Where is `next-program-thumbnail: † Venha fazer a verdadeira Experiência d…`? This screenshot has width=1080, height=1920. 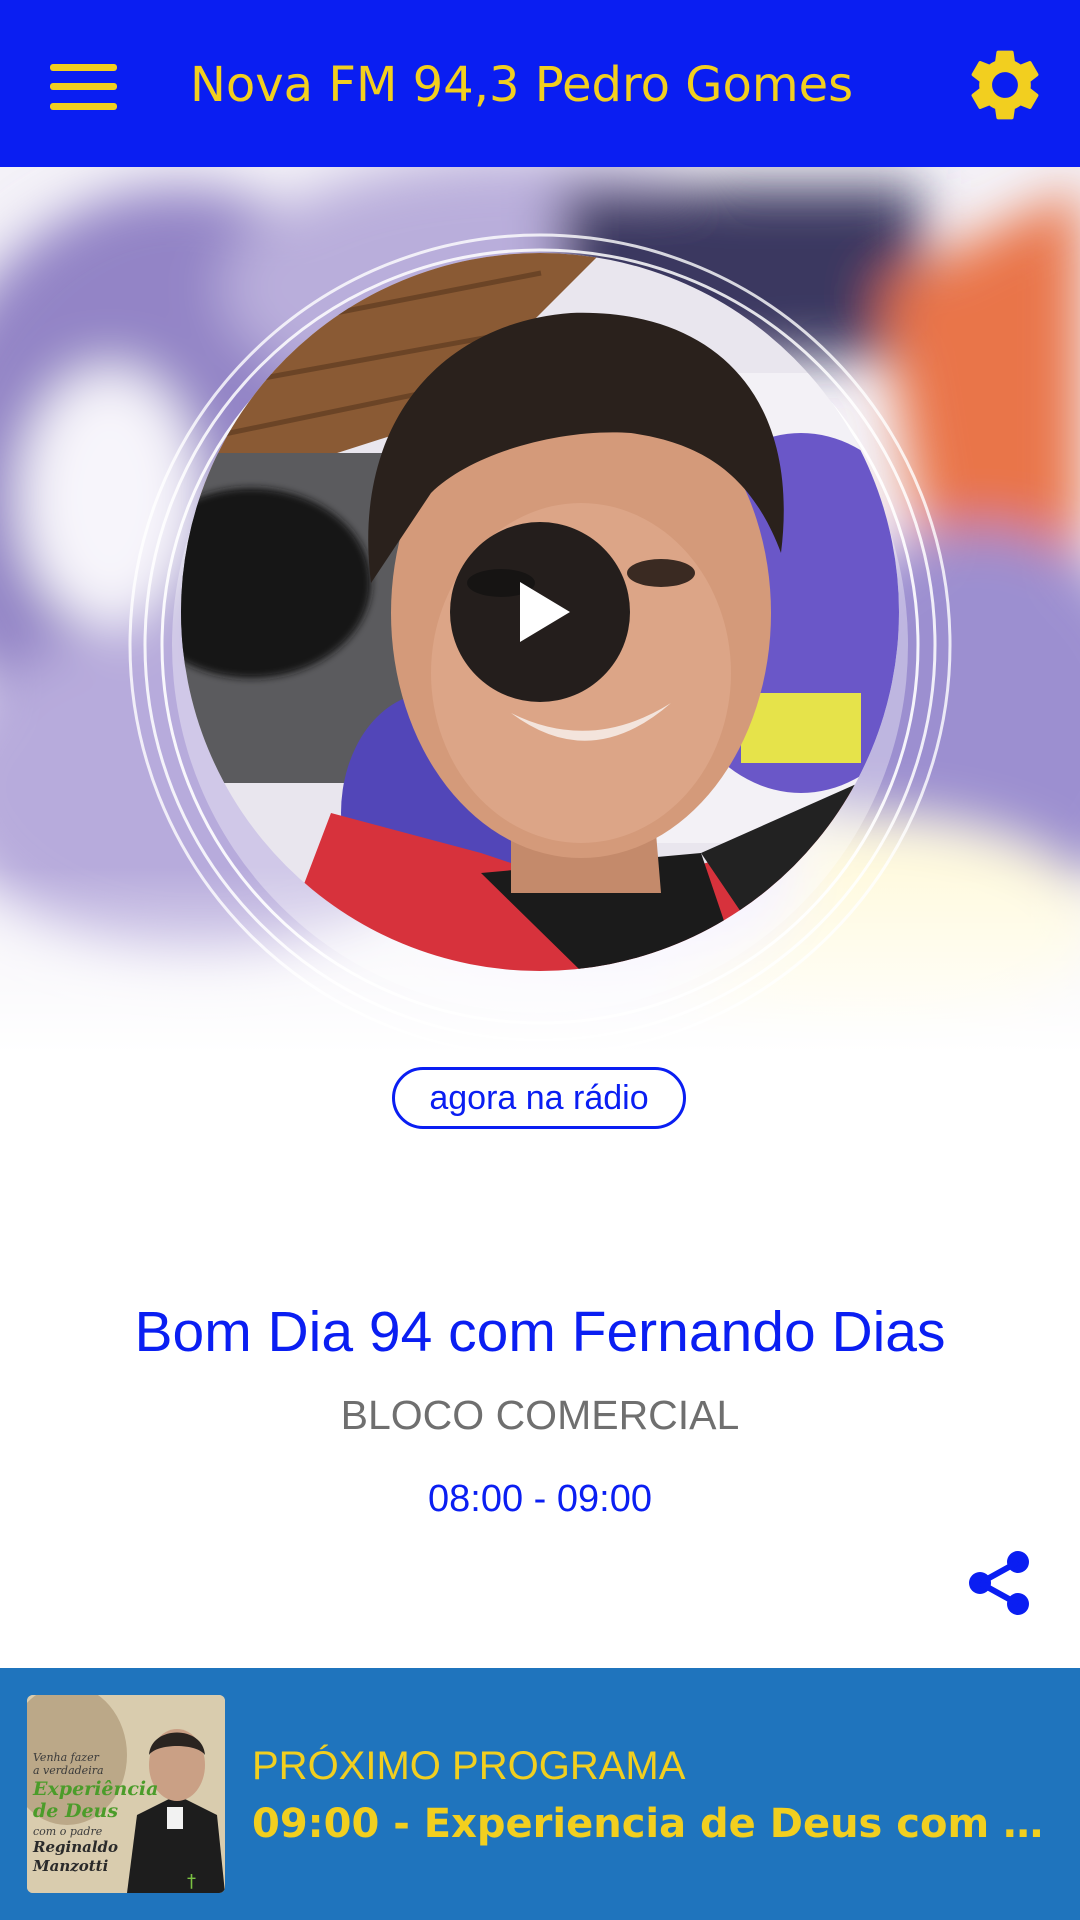 next-program-thumbnail: † Venha fazer a verdadeira Experiência d… is located at coordinates (126, 1794).